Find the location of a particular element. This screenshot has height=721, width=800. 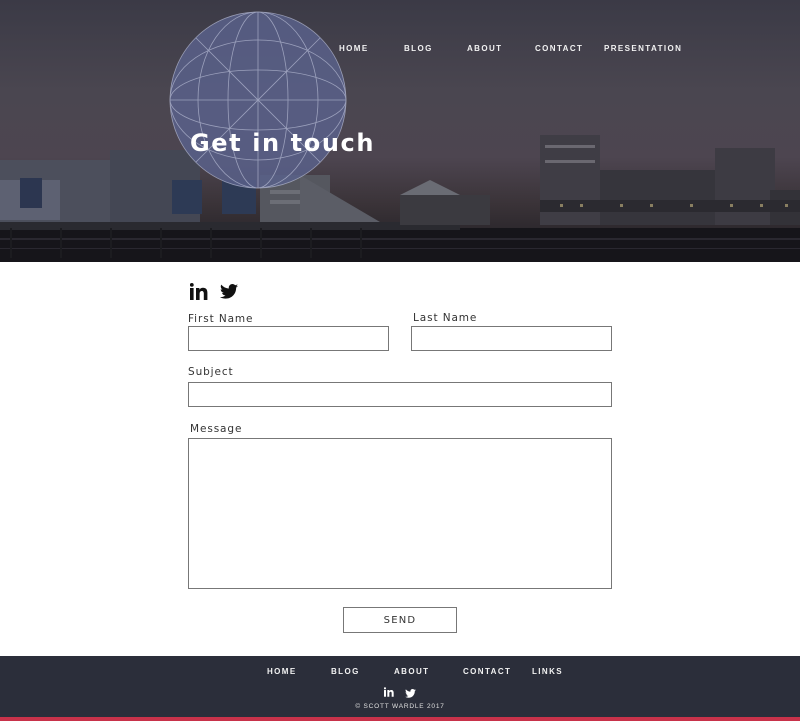

first-name-input is located at coordinates (288, 338).